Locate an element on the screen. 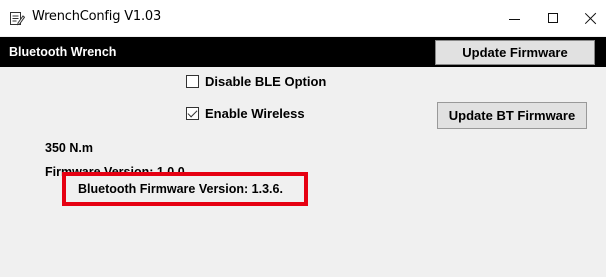 Image resolution: width=606 pixels, height=277 pixels. update-bt-firmware-button: Update BT Firmware is located at coordinates (512, 115).